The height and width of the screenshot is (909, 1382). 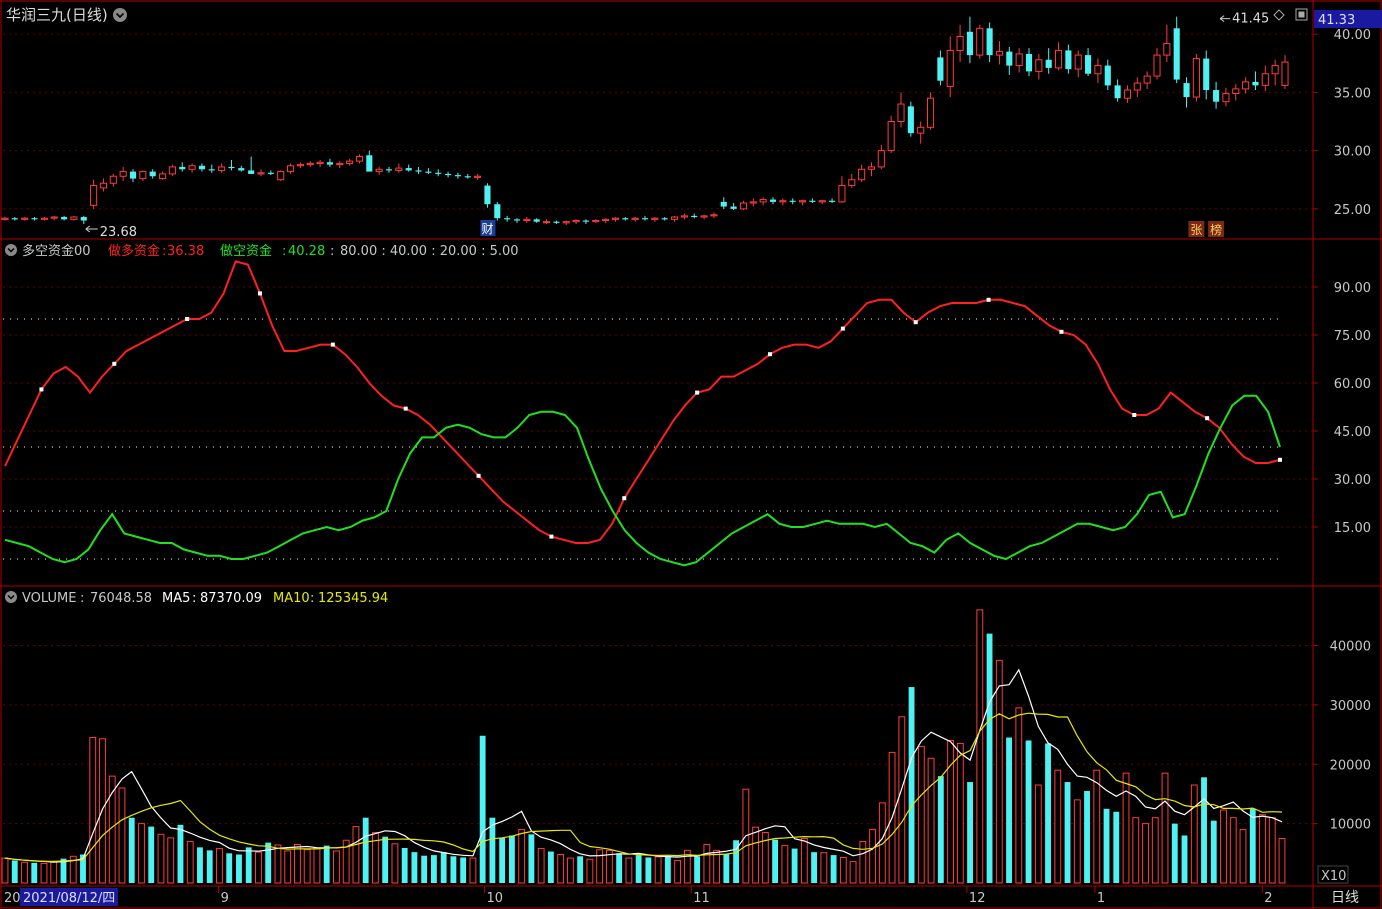 What do you see at coordinates (11, 597) in the screenshot?
I see `volume-settings-icon` at bounding box center [11, 597].